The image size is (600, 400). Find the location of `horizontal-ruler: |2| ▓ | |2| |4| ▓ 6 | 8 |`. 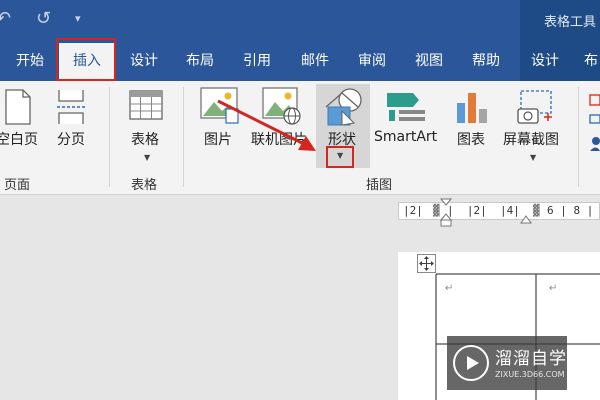

horizontal-ruler: |2| ▓ | |2| |4| ▓ 6 | 8 | is located at coordinates (499, 211).